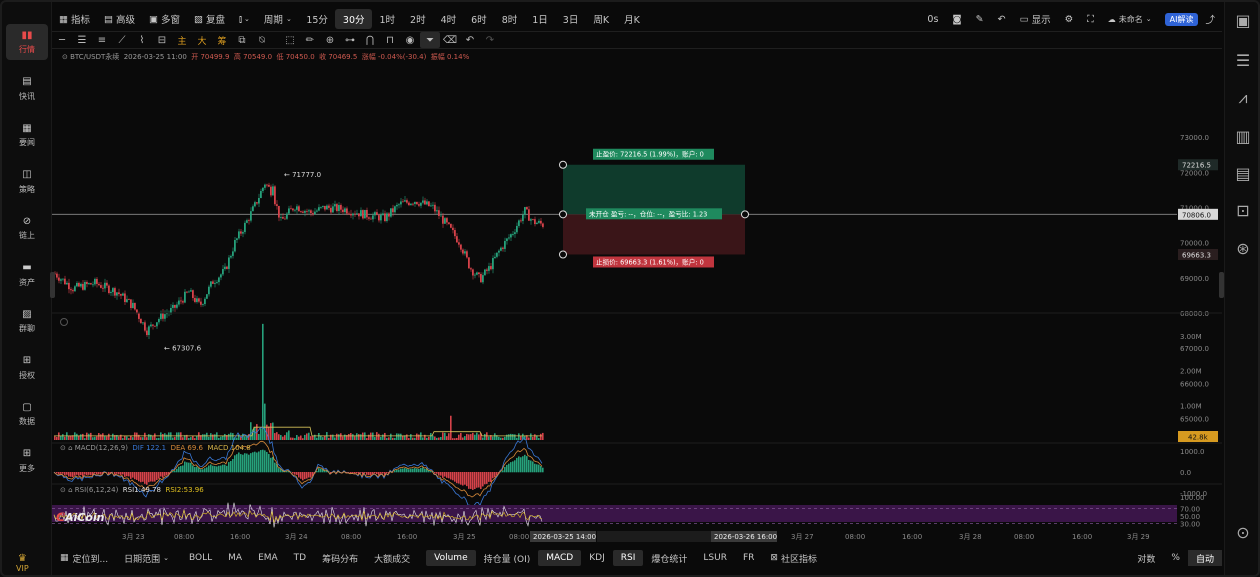  What do you see at coordinates (540, 19) in the screenshot?
I see `interval-tab: 1日` at bounding box center [540, 19].